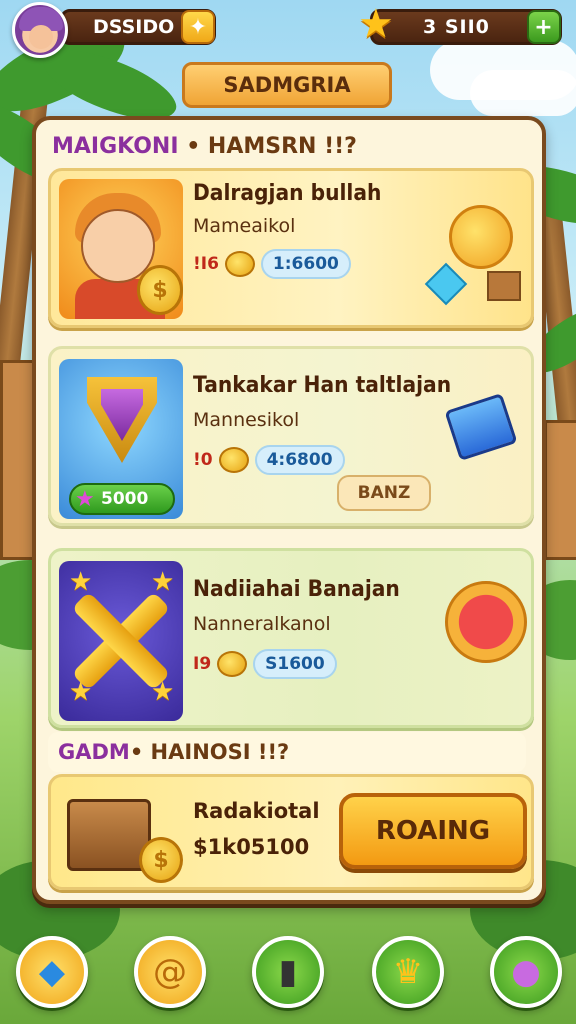  Describe the element at coordinates (121, 249) in the screenshot. I see `hero-portrait: $` at that location.